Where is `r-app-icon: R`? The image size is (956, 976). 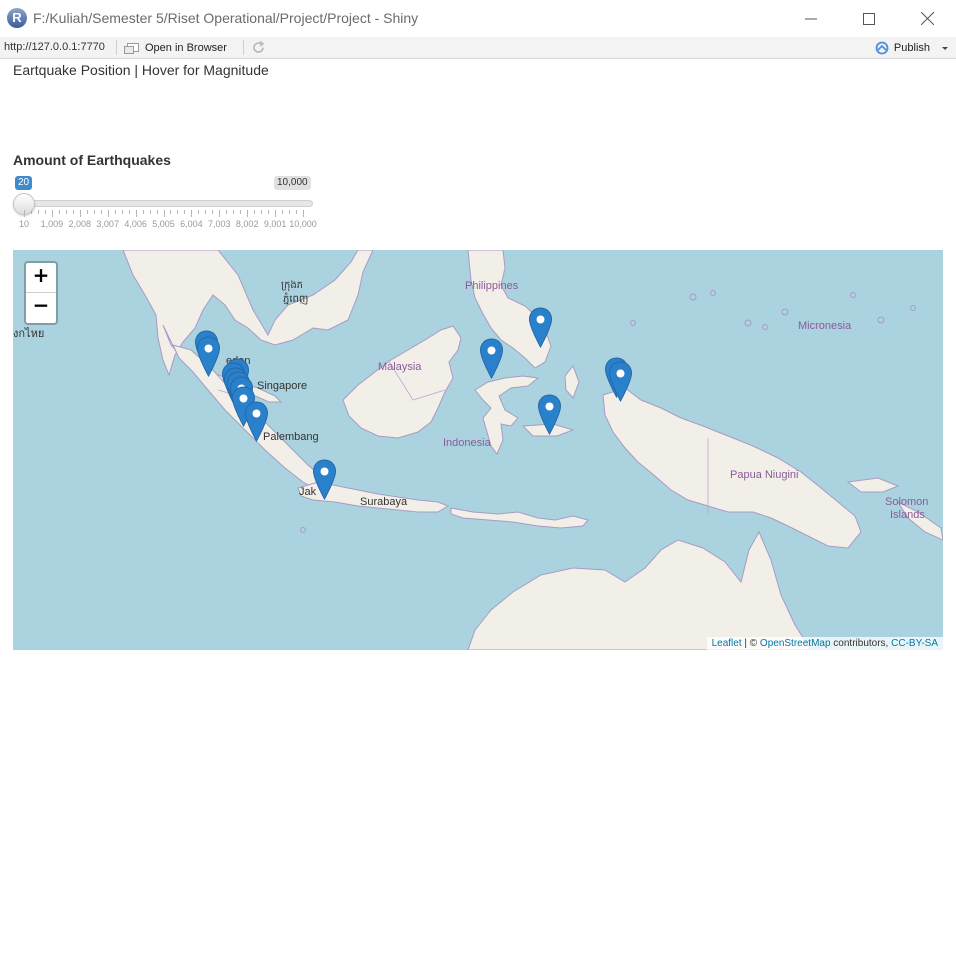 r-app-icon: R is located at coordinates (17, 18).